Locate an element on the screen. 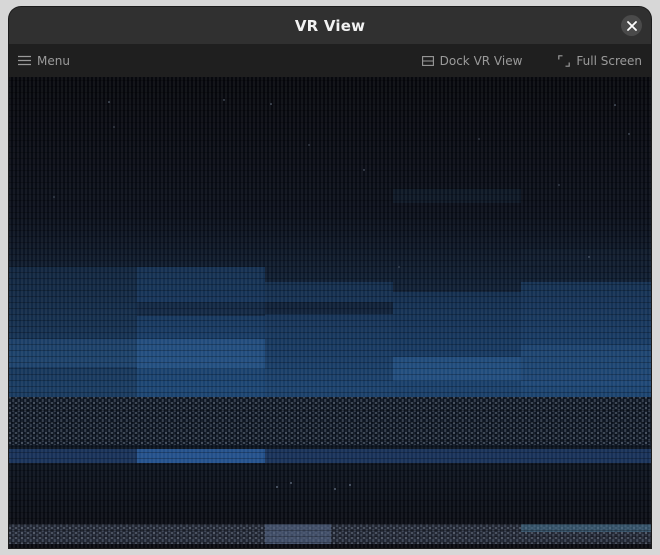  close-icon is located at coordinates (631, 25).